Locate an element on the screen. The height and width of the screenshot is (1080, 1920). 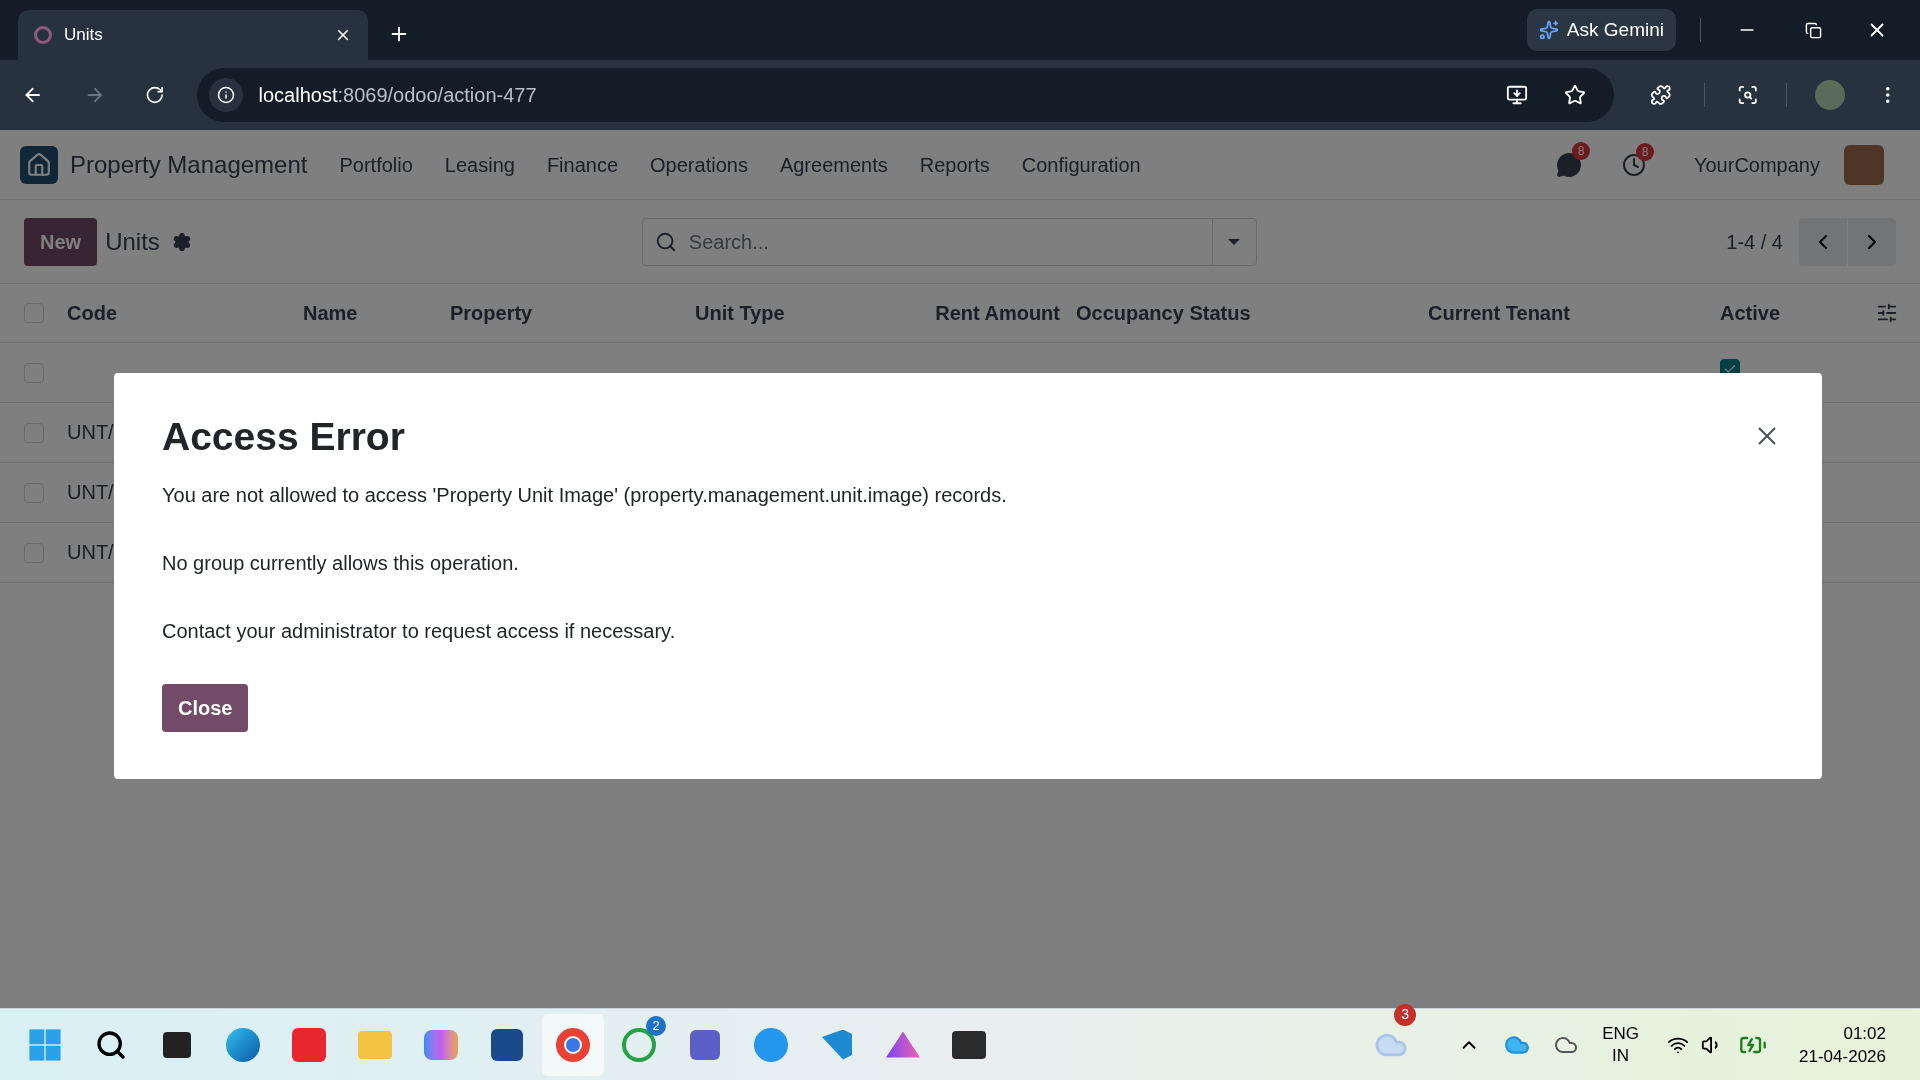
column-settings-icon is located at coordinates (1887, 313).